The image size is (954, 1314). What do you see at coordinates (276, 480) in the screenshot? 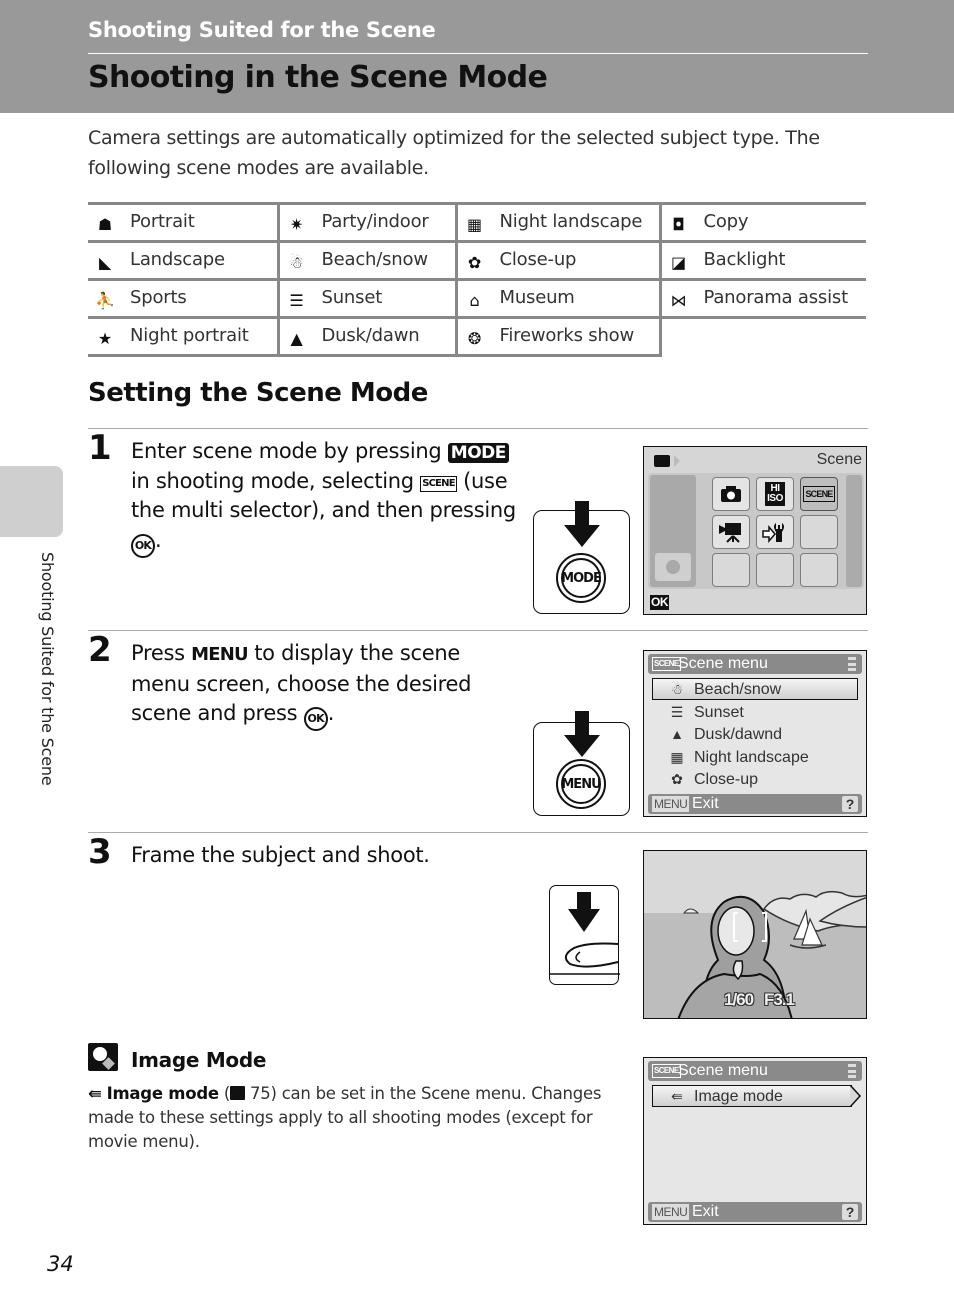
I see `text: in shooting mode, selecting` at bounding box center [276, 480].